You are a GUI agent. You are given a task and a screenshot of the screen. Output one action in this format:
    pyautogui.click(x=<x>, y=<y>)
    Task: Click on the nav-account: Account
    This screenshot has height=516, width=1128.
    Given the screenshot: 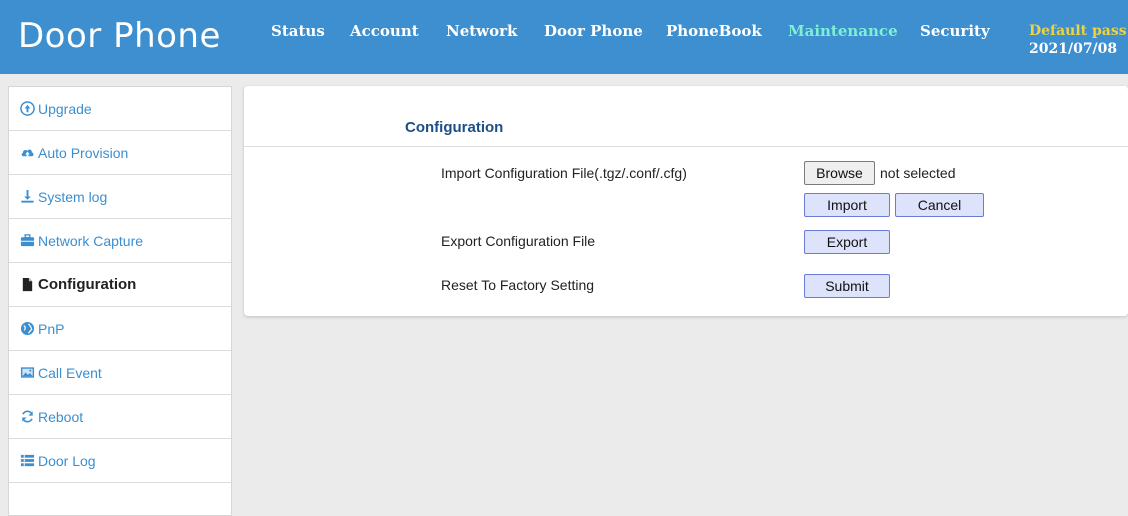 What is the action you would take?
    pyautogui.click(x=384, y=31)
    